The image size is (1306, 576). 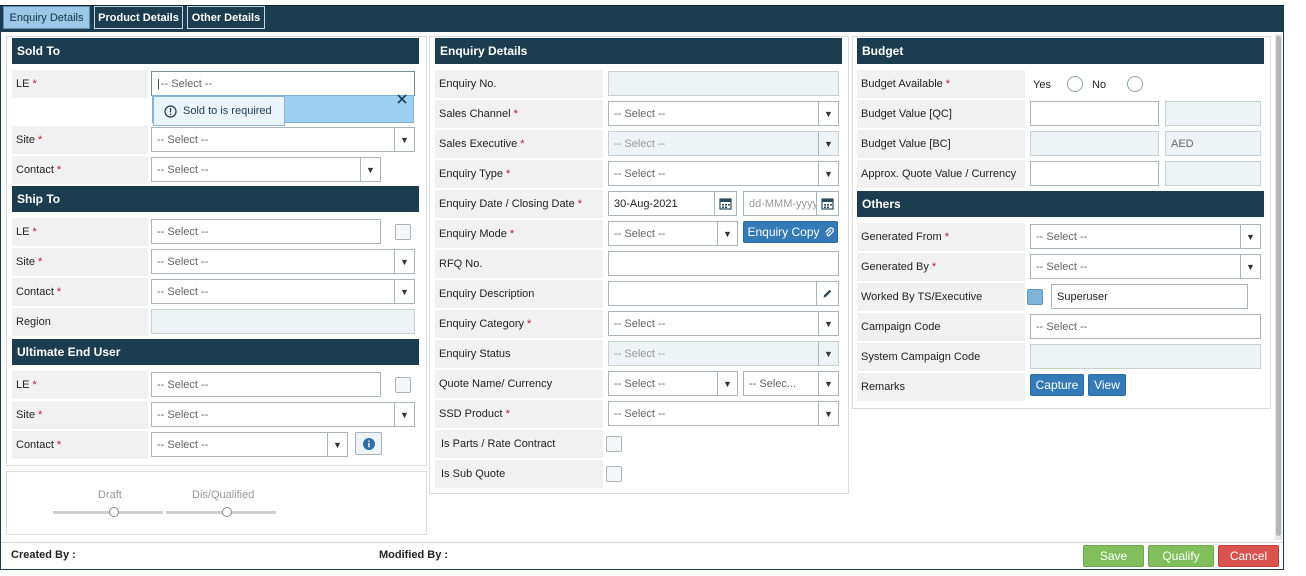 What do you see at coordinates (227, 111) in the screenshot?
I see `error-text: Sold to is required` at bounding box center [227, 111].